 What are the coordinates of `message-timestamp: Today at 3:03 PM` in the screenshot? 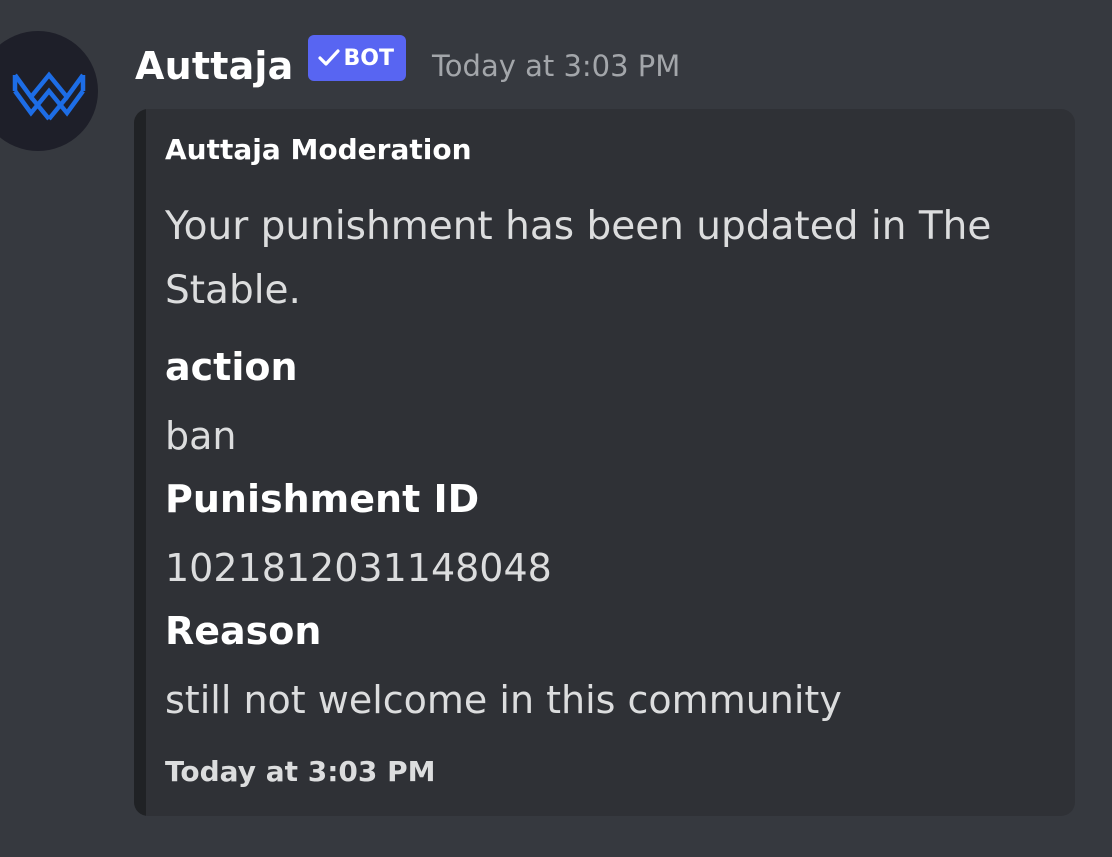 It's located at (556, 66).